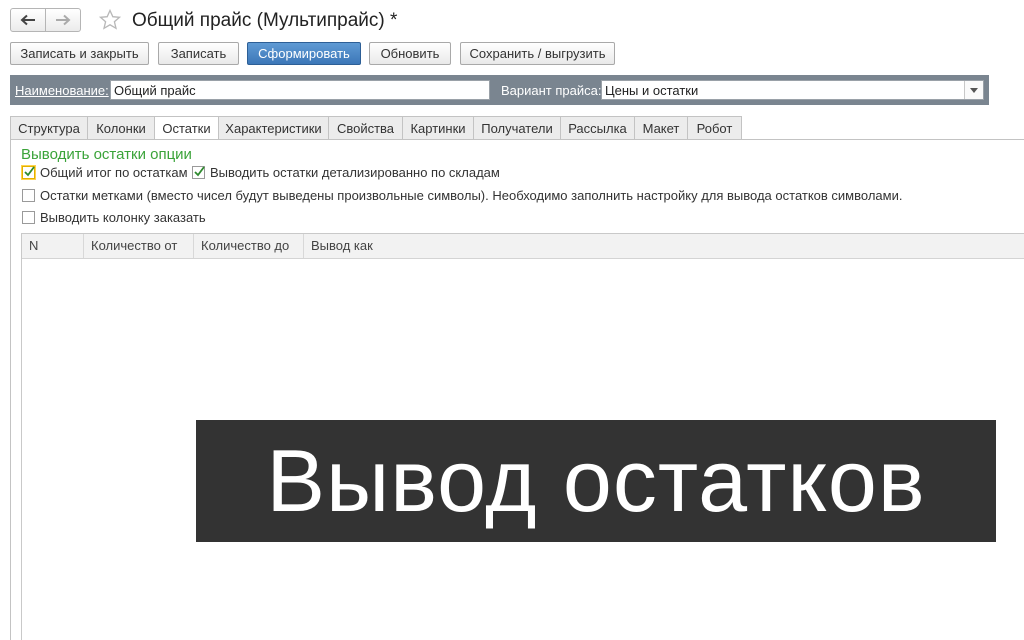 The height and width of the screenshot is (640, 1024). I want to click on tab-structure: Структура, so click(49, 127).